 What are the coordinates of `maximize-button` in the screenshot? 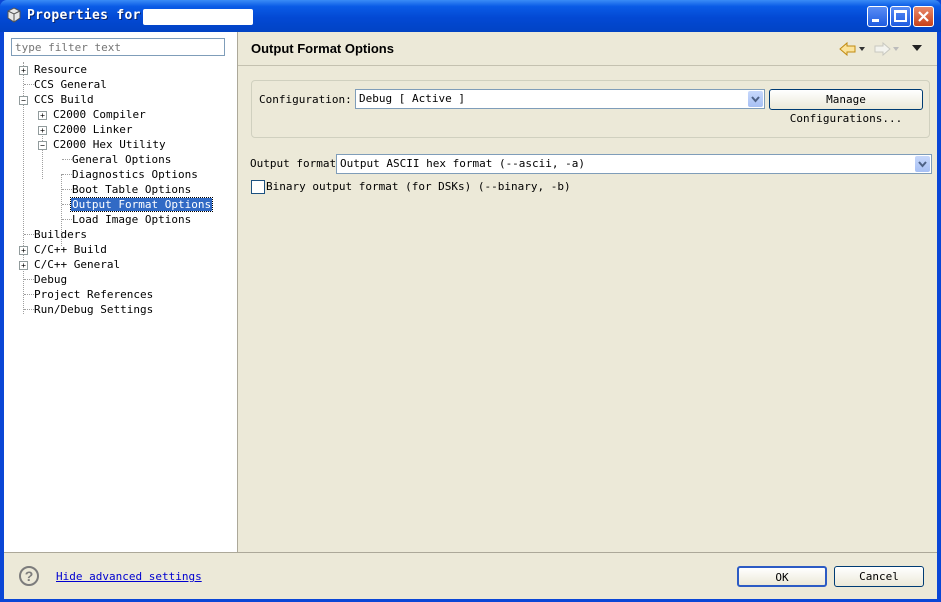 It's located at (900, 16).